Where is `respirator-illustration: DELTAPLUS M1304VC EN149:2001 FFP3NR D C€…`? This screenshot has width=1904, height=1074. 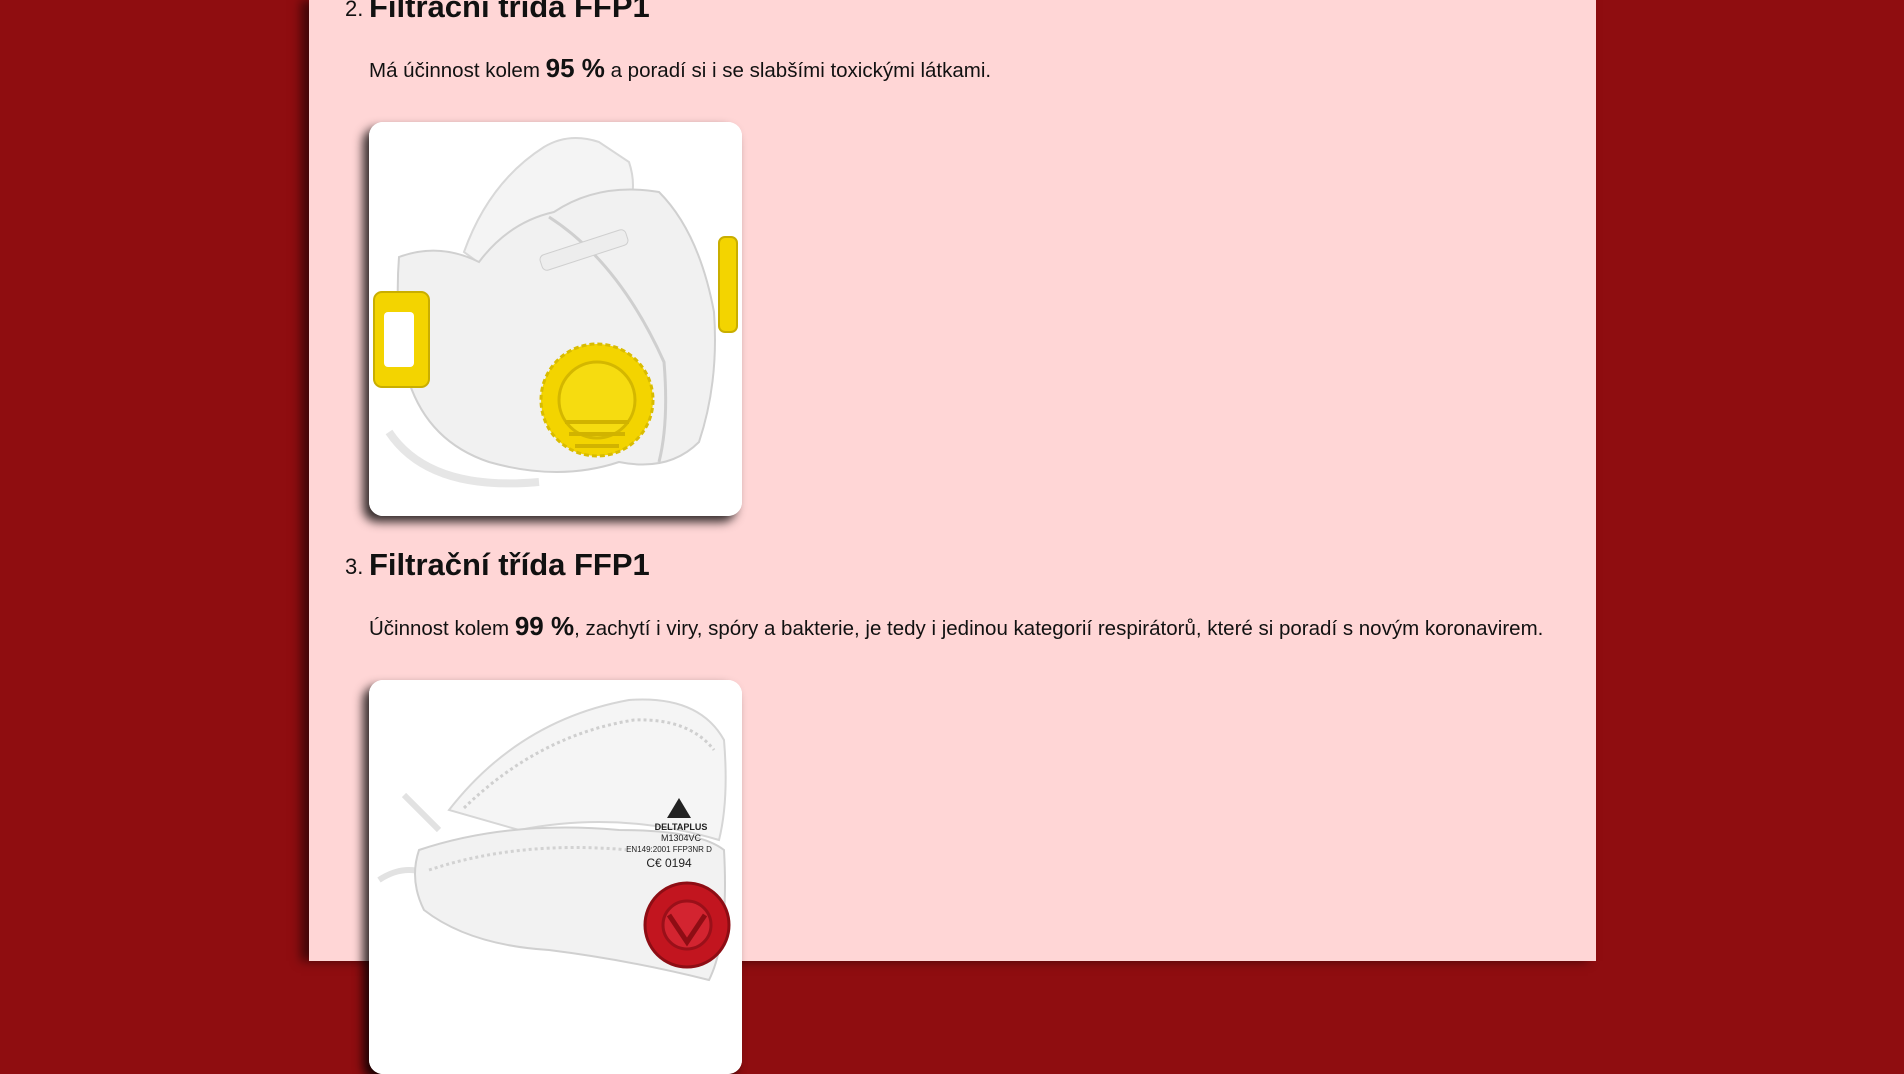 respirator-illustration: DELTAPLUS M1304VC EN149:2001 FFP3NR D C€… is located at coordinates (555, 877).